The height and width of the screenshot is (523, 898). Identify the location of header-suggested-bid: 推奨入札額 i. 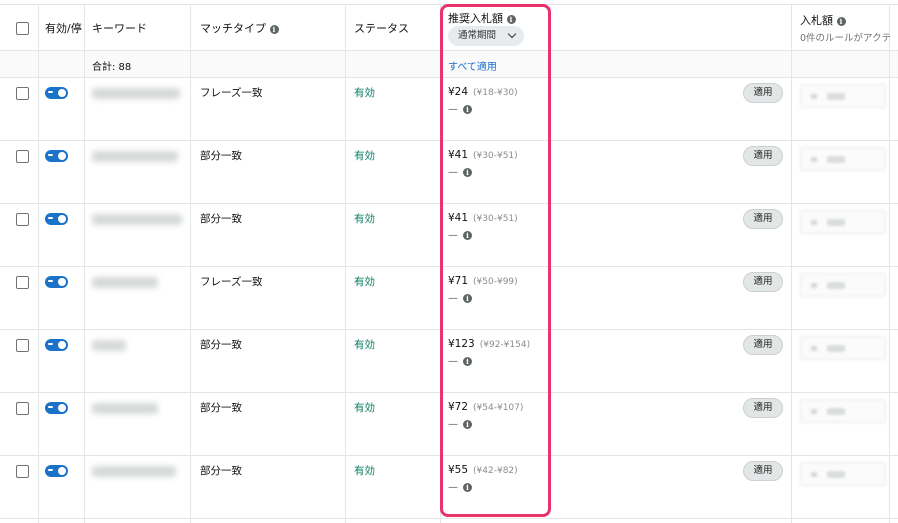
(482, 18).